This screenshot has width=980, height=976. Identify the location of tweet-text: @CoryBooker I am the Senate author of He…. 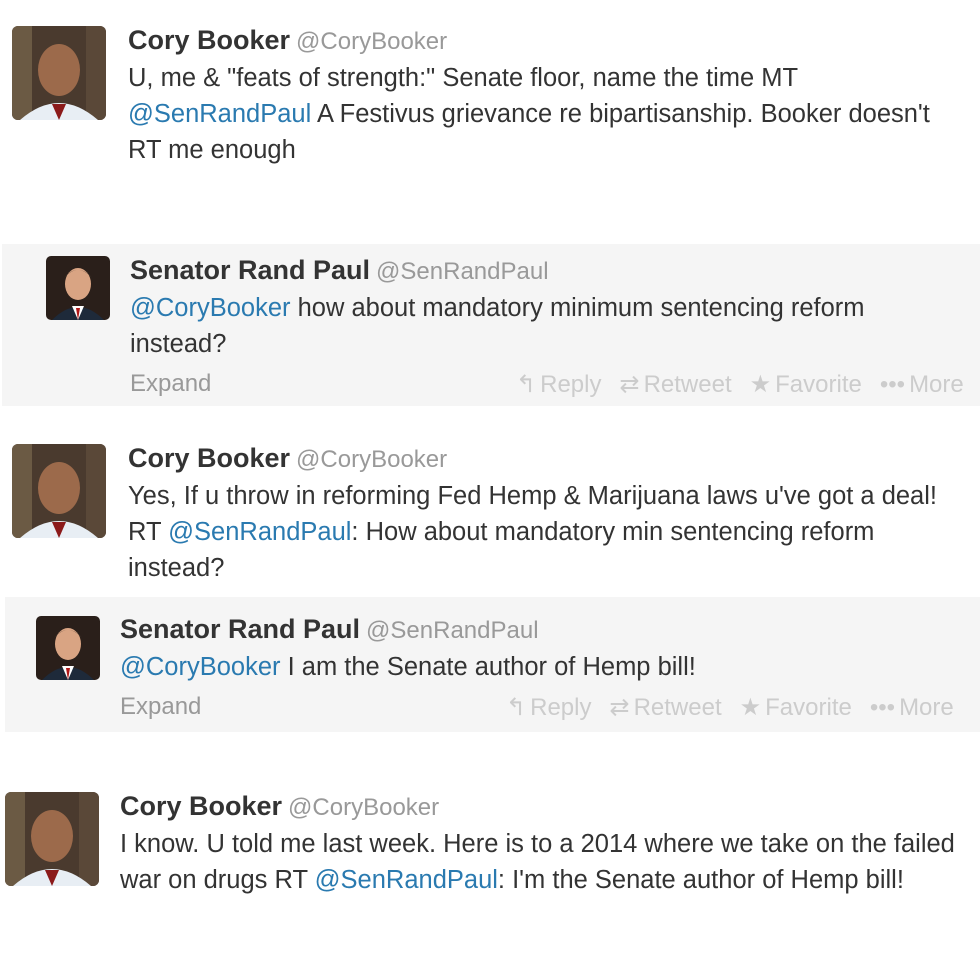
(540, 667).